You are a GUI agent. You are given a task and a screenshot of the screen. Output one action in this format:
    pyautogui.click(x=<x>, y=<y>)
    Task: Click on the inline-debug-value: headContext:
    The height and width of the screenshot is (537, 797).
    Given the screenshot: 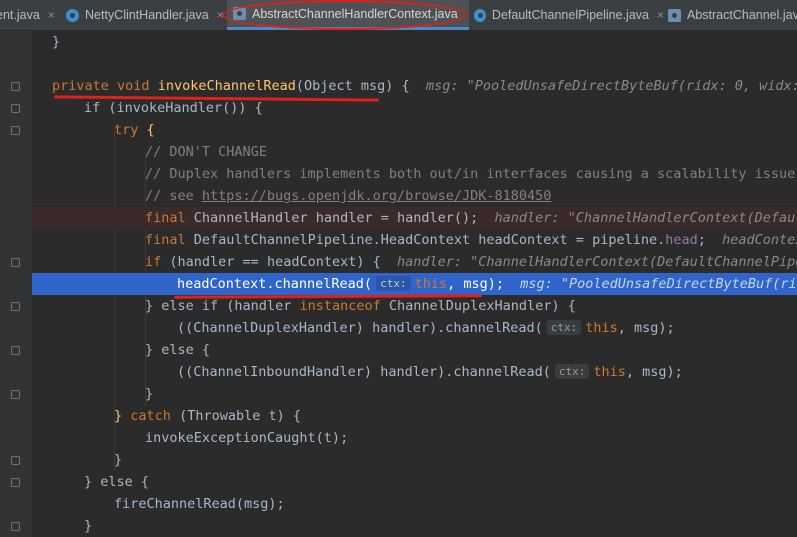 What is the action you would take?
    pyautogui.click(x=759, y=240)
    